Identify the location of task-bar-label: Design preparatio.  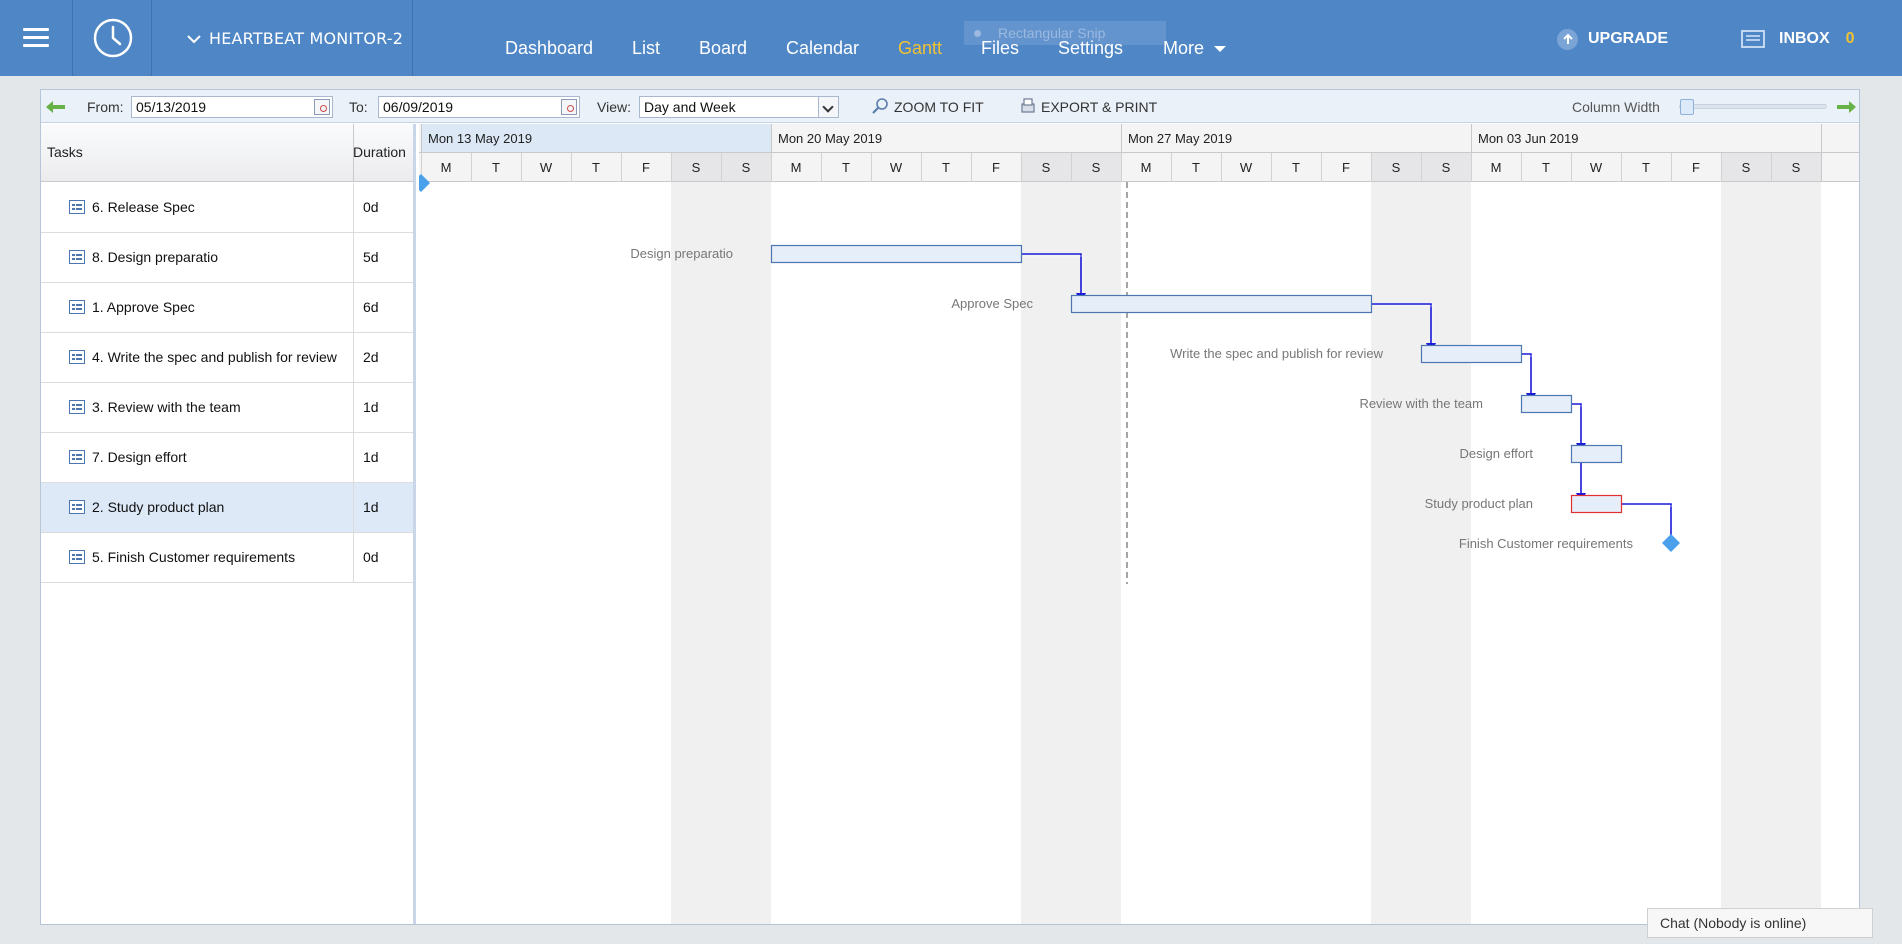
(681, 253).